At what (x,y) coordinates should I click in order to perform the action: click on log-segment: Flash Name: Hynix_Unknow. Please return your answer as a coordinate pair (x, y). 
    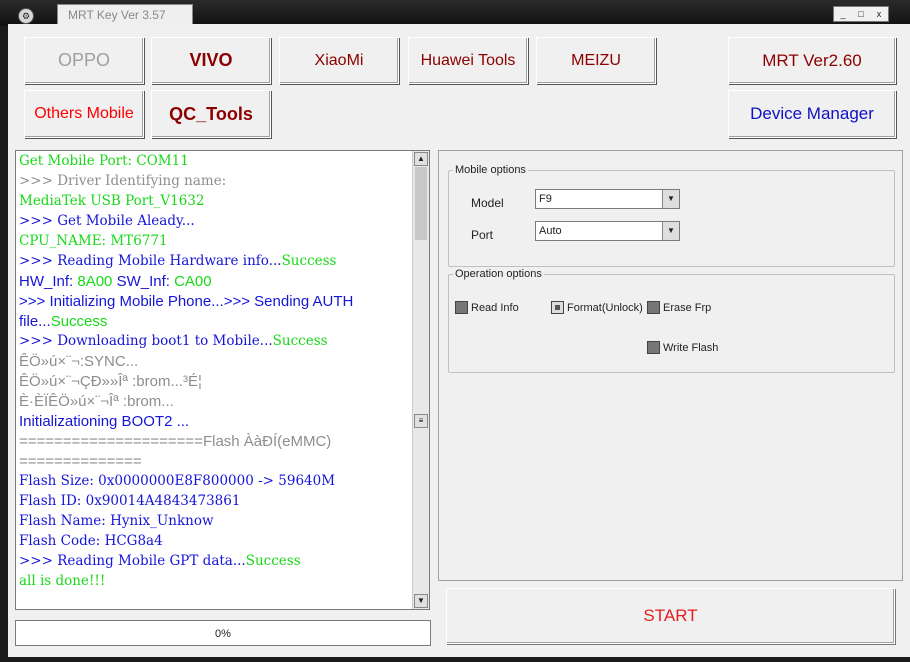
    Looking at the image, I should click on (116, 521).